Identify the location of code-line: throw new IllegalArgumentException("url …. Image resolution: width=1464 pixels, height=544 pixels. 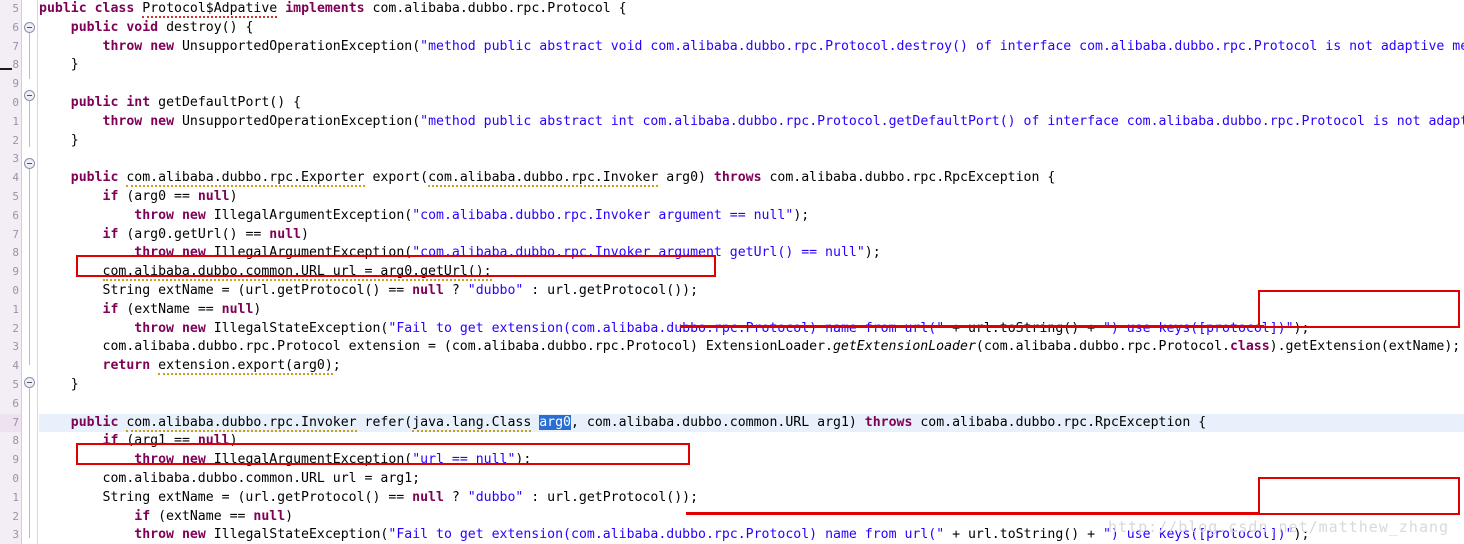
(751, 460).